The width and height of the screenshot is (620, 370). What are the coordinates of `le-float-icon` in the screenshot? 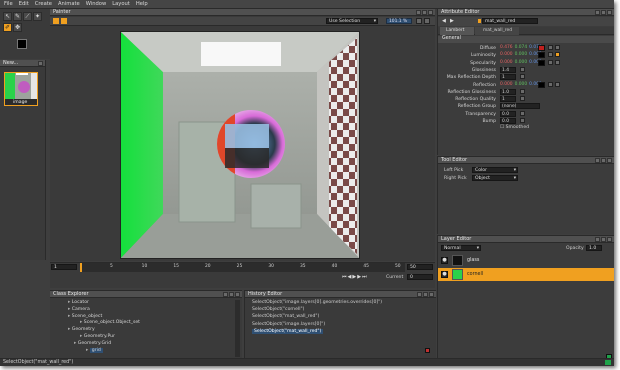 It's located at (597, 239).